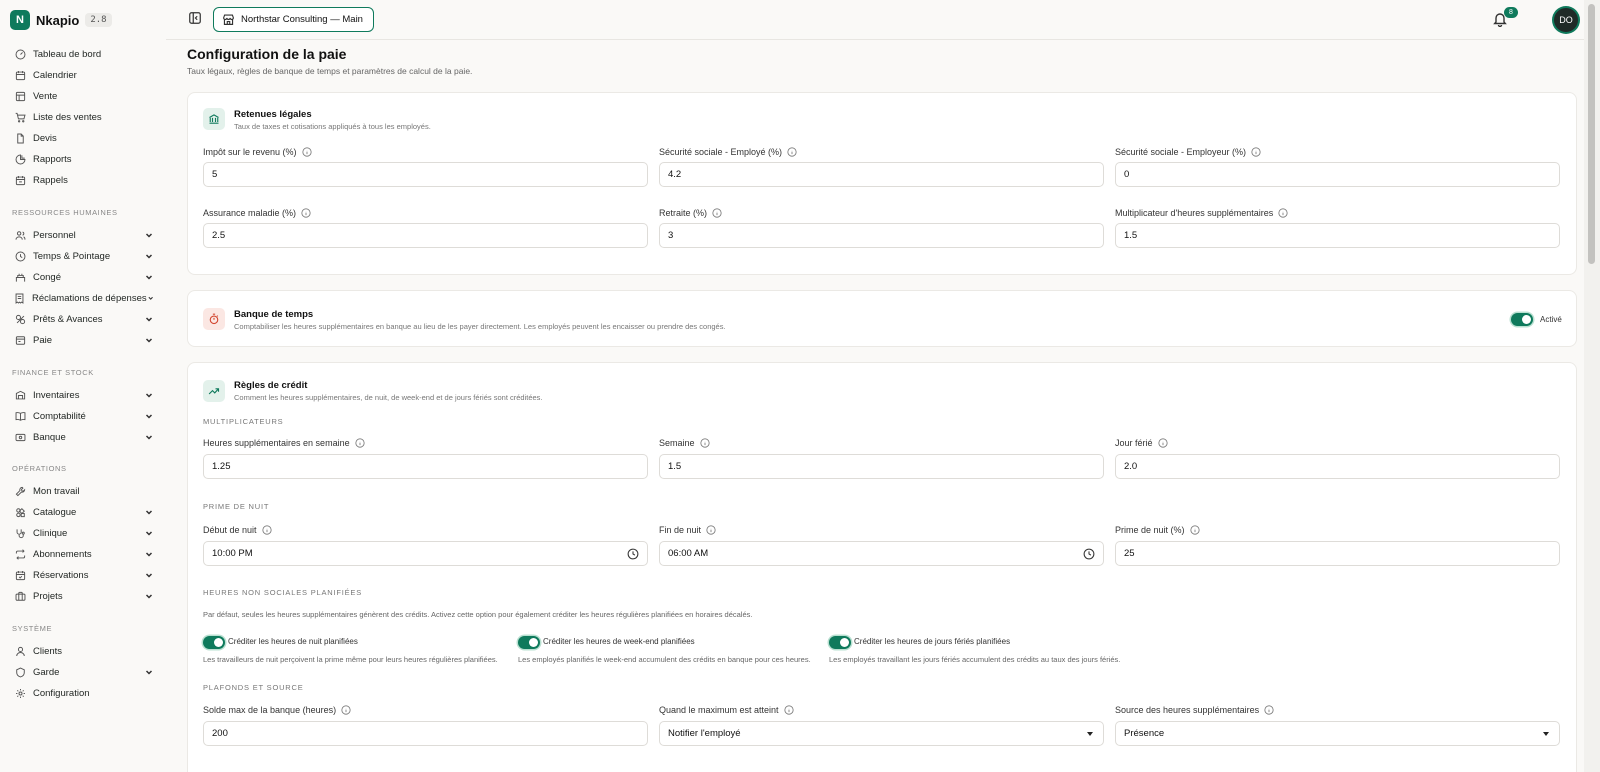 This screenshot has width=1600, height=772. Describe the element at coordinates (84, 117) in the screenshot. I see `sidebar-item-sales-list: Liste des ventes` at that location.